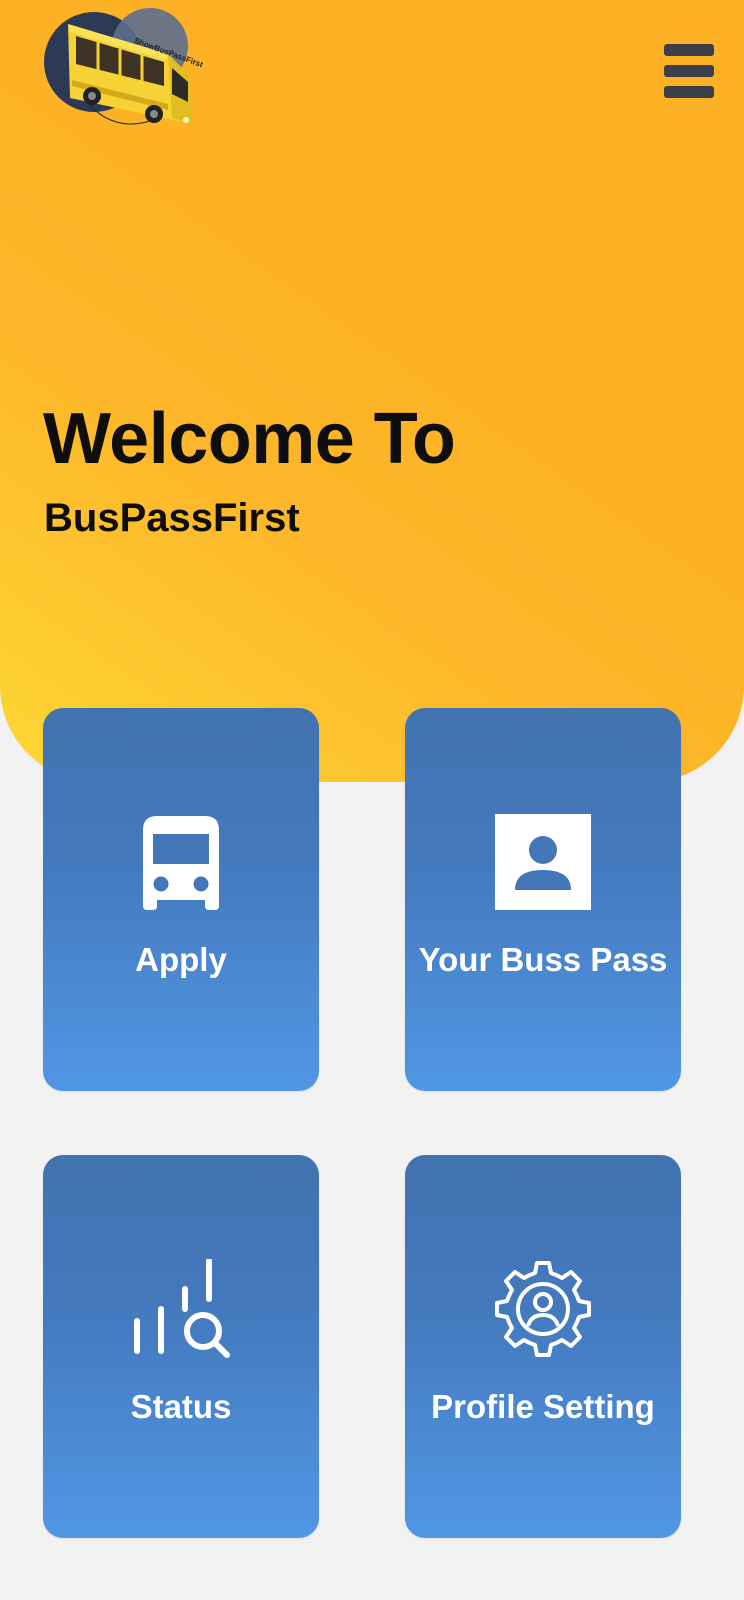  Describe the element at coordinates (543, 1309) in the screenshot. I see `user-gear-icon` at that location.